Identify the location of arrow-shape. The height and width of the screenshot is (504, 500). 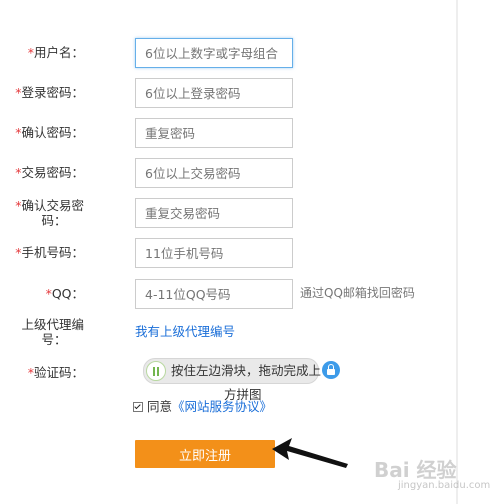
(310, 453).